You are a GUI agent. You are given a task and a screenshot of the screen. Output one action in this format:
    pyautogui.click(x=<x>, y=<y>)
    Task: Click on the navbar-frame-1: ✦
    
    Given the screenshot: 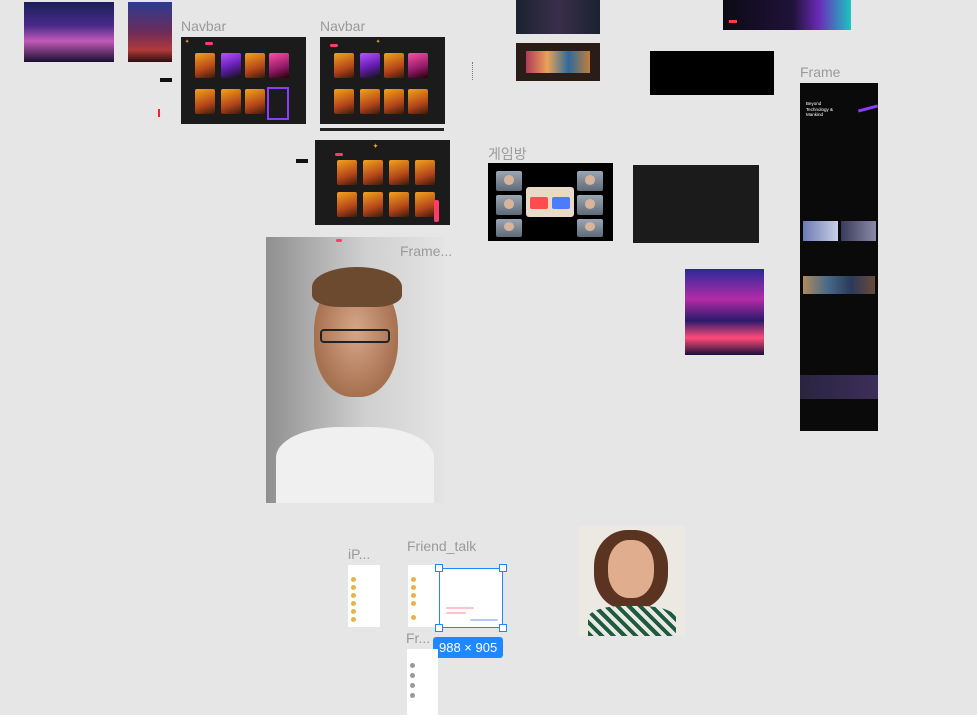 What is the action you would take?
    pyautogui.click(x=243, y=80)
    